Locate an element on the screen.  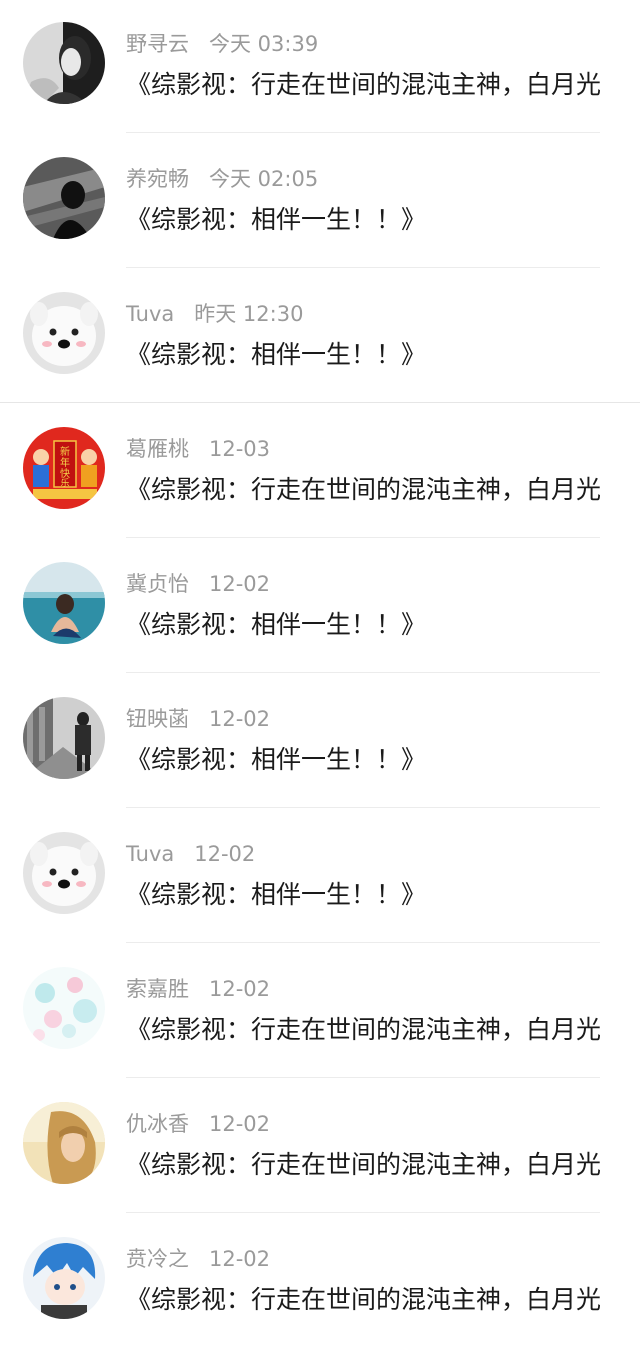
message-time: 昨天 12:30 is located at coordinates (249, 314).